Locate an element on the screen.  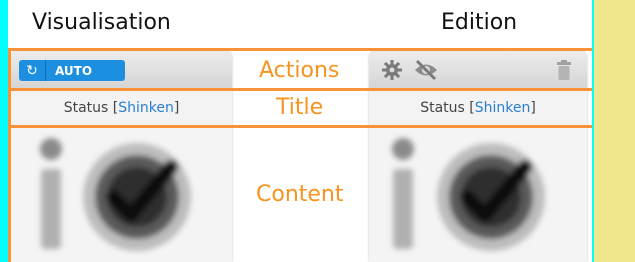
eye-slash-icon is located at coordinates (426, 70).